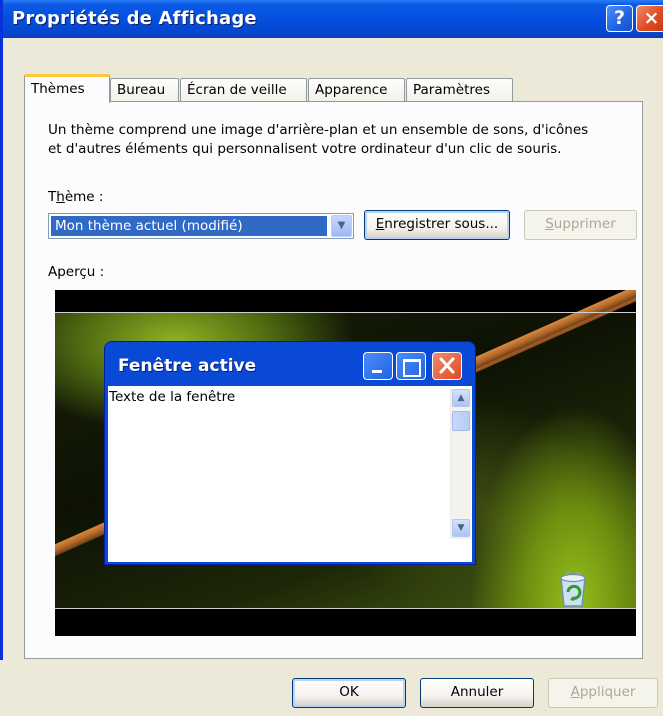 The image size is (663, 716). What do you see at coordinates (378, 366) in the screenshot?
I see `minimize-icon` at bounding box center [378, 366].